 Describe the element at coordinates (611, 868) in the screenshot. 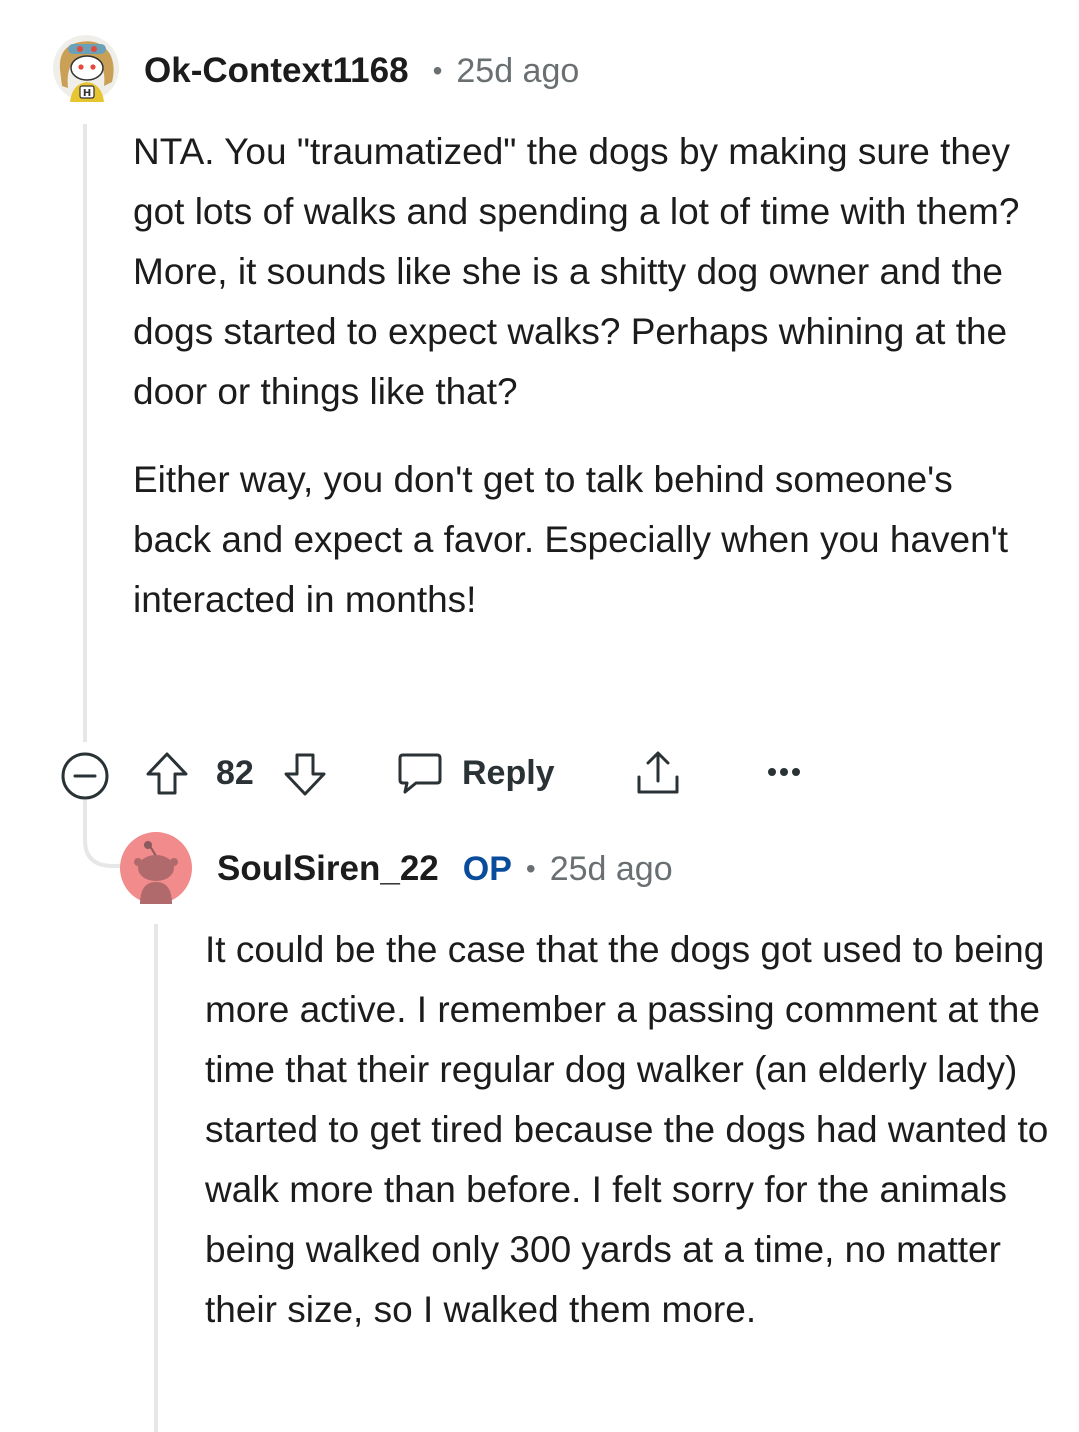

I see `reply-age: 25d ago` at that location.